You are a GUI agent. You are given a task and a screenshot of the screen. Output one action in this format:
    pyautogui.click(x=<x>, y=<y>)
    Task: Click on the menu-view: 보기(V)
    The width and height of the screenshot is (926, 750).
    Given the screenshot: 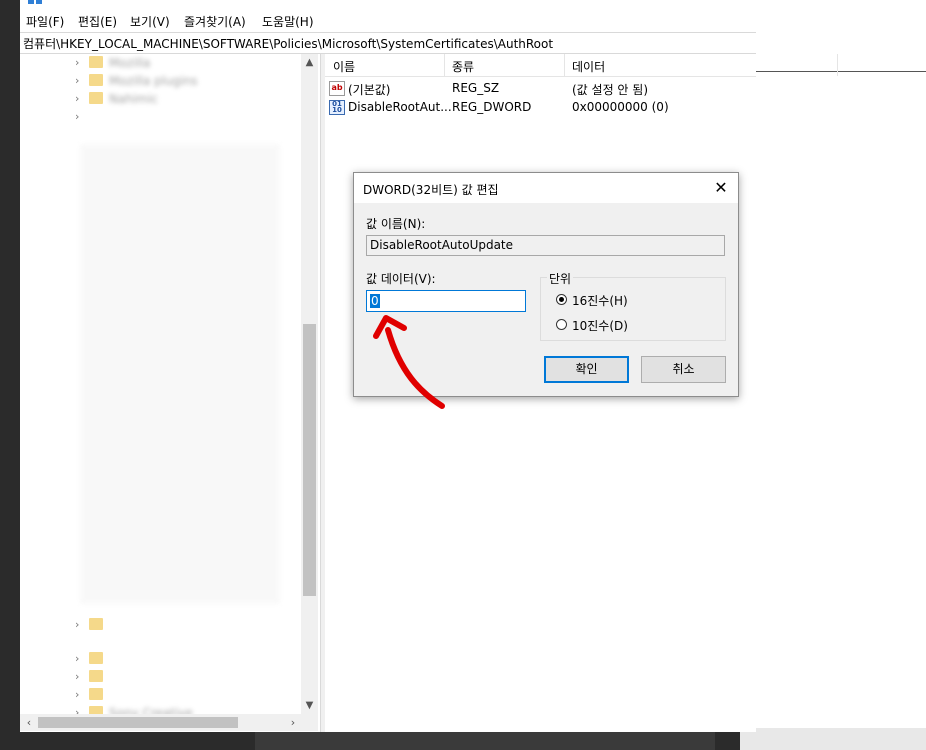 What is the action you would take?
    pyautogui.click(x=150, y=21)
    